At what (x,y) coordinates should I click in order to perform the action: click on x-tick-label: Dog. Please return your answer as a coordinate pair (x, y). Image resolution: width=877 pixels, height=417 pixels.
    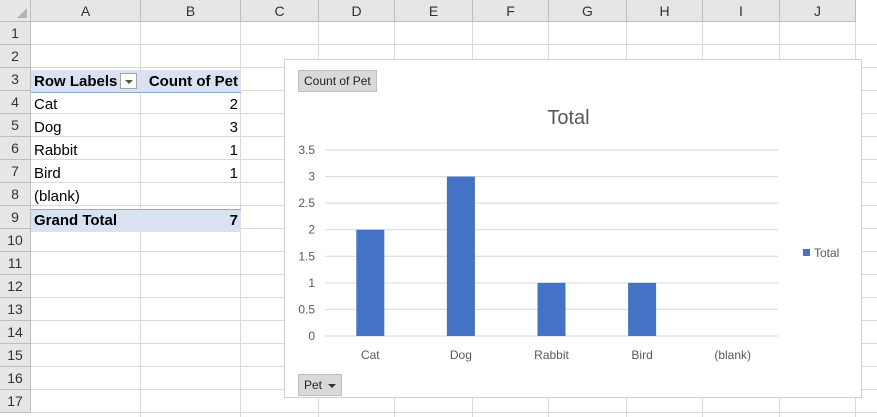
    Looking at the image, I should click on (461, 355).